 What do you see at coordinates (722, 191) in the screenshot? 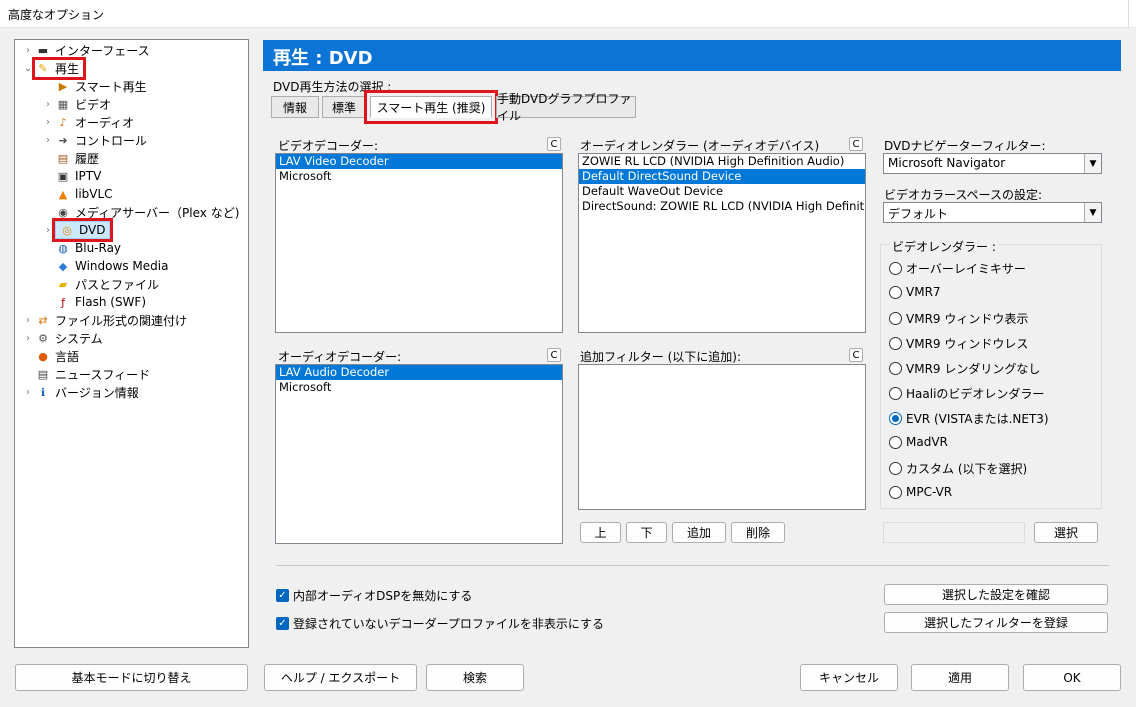
I see `list-item: Default WaveOut Device` at bounding box center [722, 191].